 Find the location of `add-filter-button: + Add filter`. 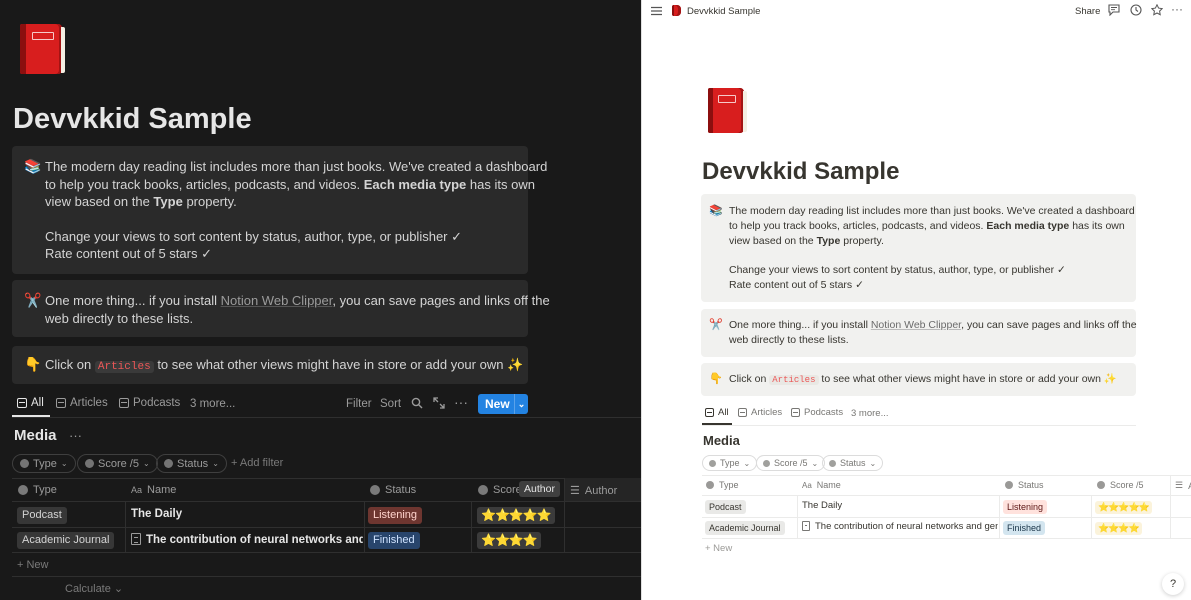

add-filter-button: + Add filter is located at coordinates (257, 463).